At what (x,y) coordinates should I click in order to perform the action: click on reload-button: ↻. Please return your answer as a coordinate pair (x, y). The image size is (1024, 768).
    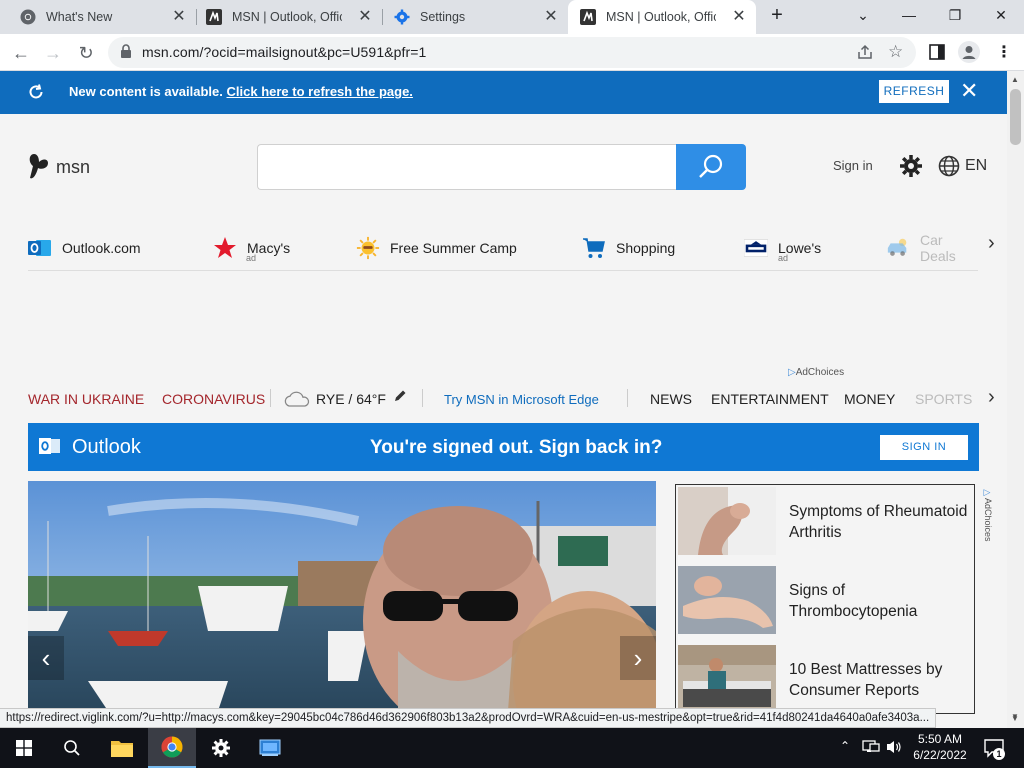
    Looking at the image, I should click on (86, 53).